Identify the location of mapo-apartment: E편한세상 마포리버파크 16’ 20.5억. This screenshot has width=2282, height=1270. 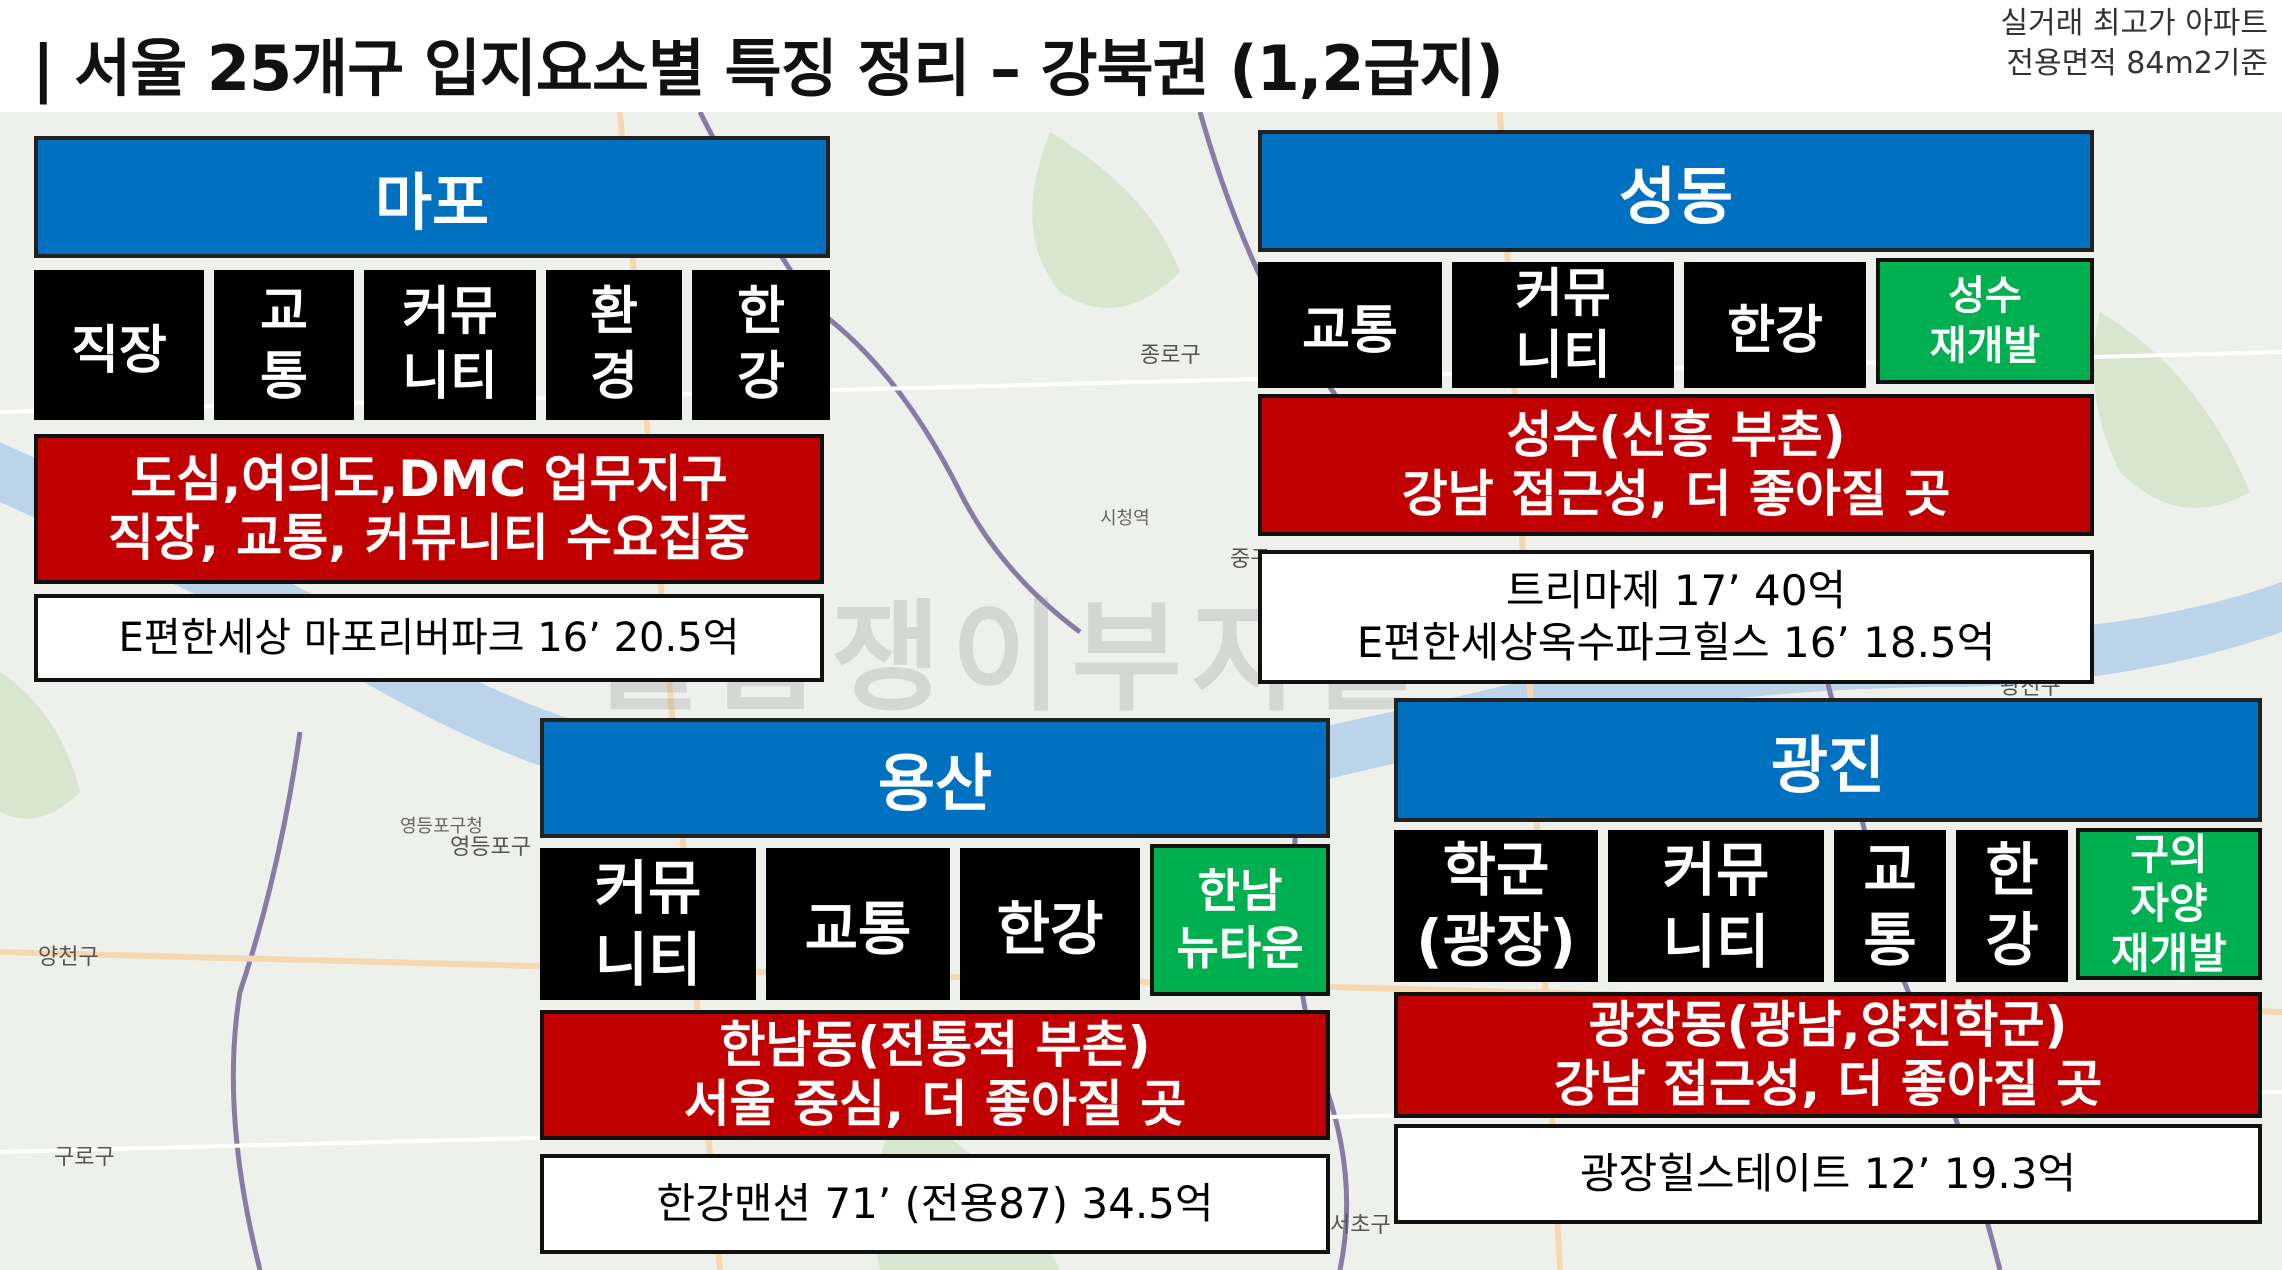
(429, 638).